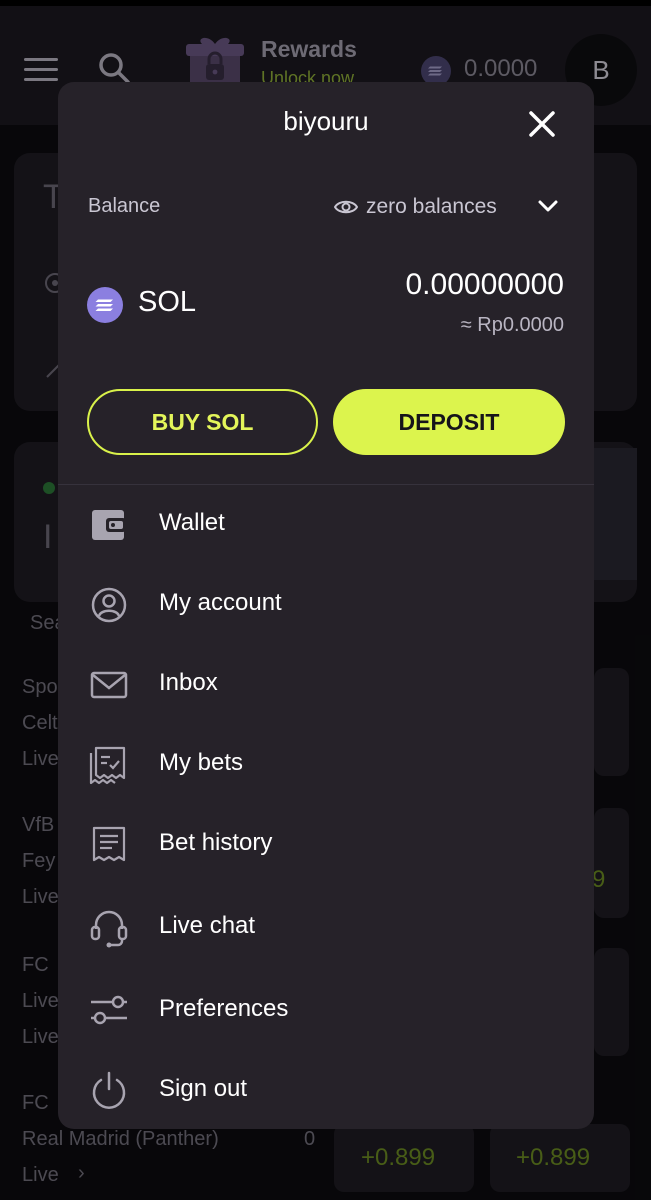 Image resolution: width=651 pixels, height=1200 pixels. I want to click on sliders-icon, so click(109, 1010).